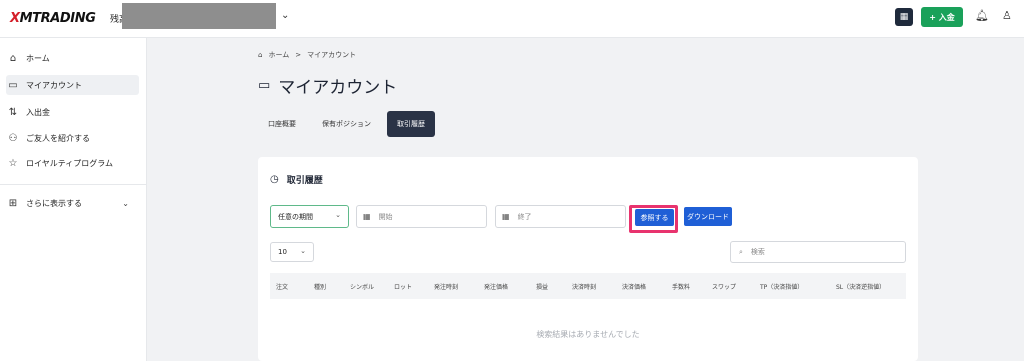  What do you see at coordinates (588, 334) in the screenshot?
I see `empty-state-message: 検索結果はありませんでした` at bounding box center [588, 334].